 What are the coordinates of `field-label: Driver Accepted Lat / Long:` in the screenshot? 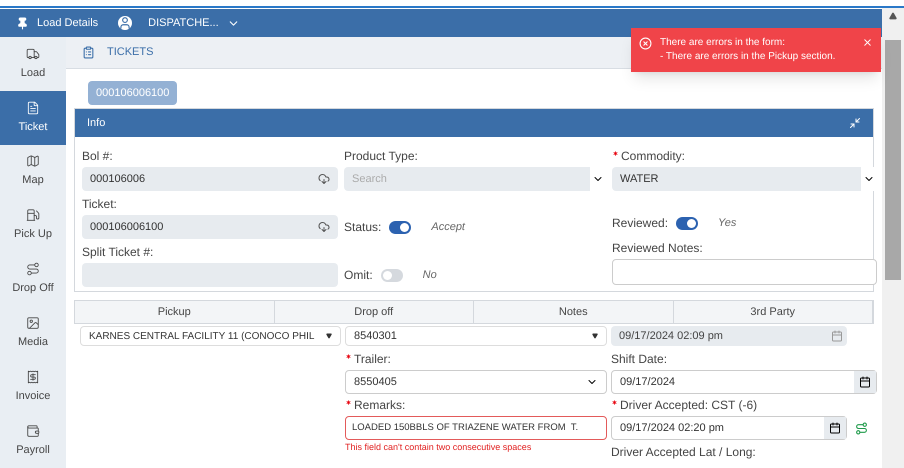 It's located at (683, 453).